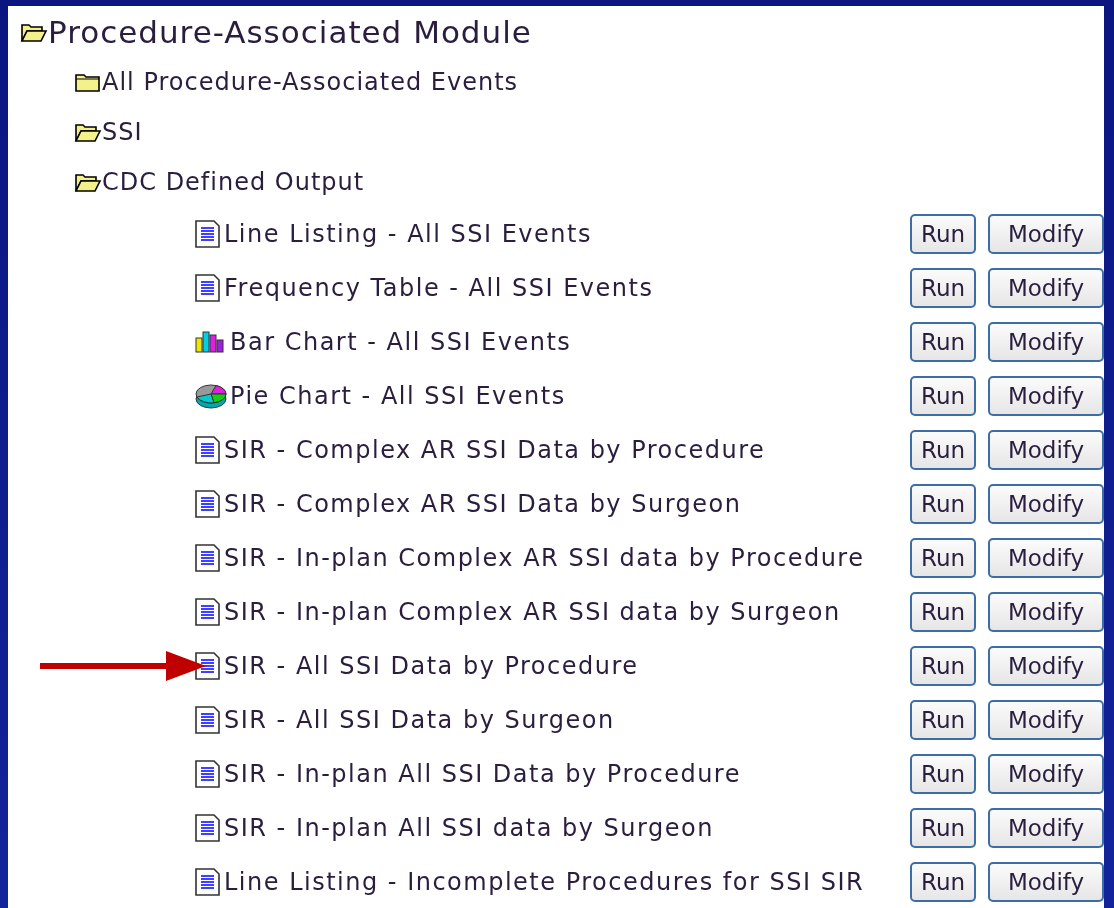 This screenshot has height=908, width=1114. What do you see at coordinates (310, 82) in the screenshot?
I see `folder-label: All Procedure-Associated Events` at bounding box center [310, 82].